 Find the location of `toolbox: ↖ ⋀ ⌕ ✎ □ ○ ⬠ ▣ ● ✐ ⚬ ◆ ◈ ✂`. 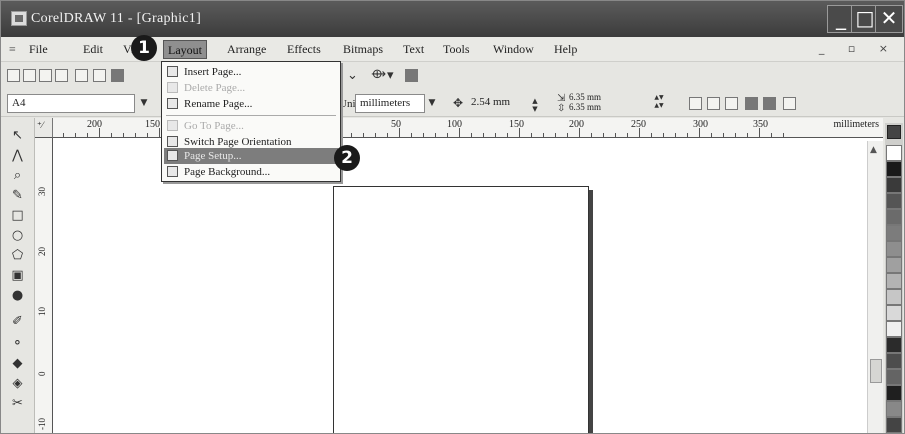

toolbox: ↖ ⋀ ⌕ ✎ □ ○ ⬠ ▣ ● ✐ ⚬ ◆ ◈ ✂ is located at coordinates (18, 275).